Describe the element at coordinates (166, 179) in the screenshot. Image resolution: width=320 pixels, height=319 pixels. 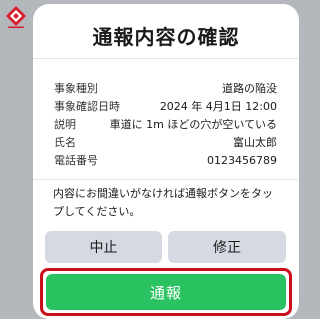
I see `details-divider` at that location.